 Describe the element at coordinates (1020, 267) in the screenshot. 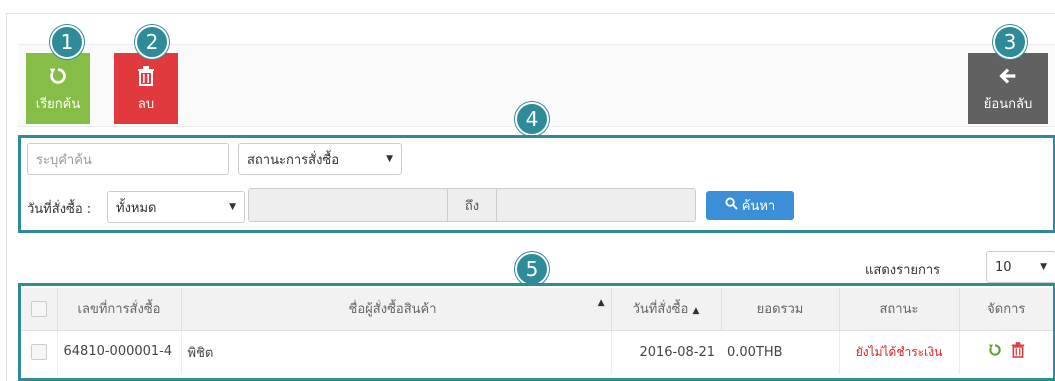

I see `page-size-select: 10 ▼` at that location.